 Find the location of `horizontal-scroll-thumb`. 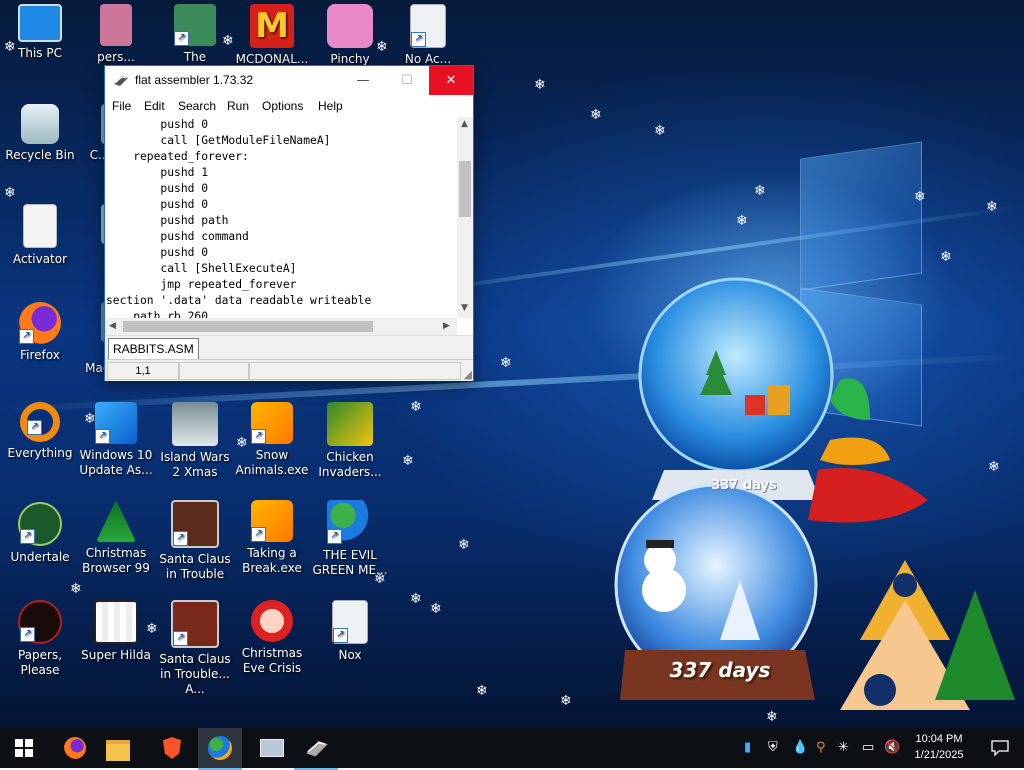

horizontal-scroll-thumb is located at coordinates (248, 326).